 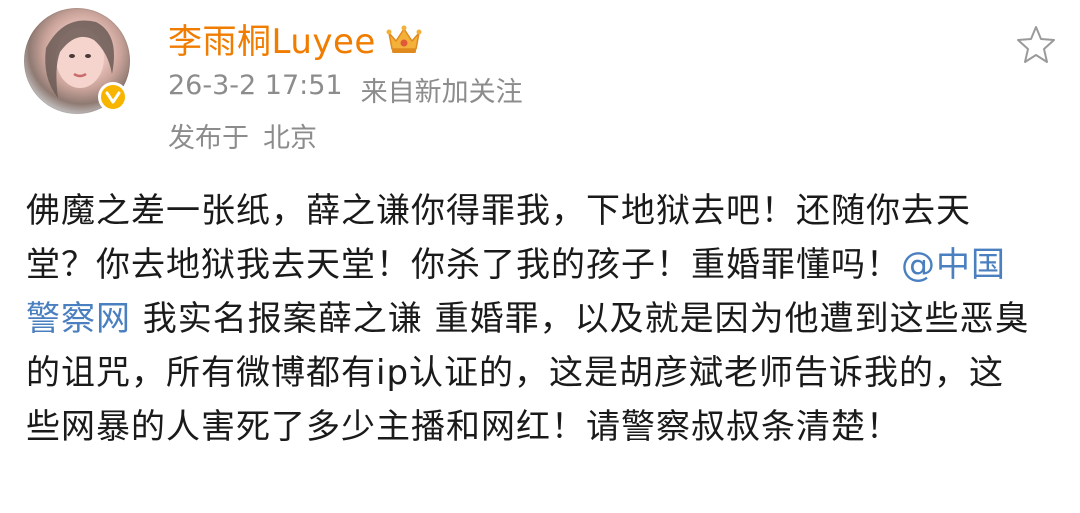 I want to click on location-prefix: 发布于, so click(x=208, y=138).